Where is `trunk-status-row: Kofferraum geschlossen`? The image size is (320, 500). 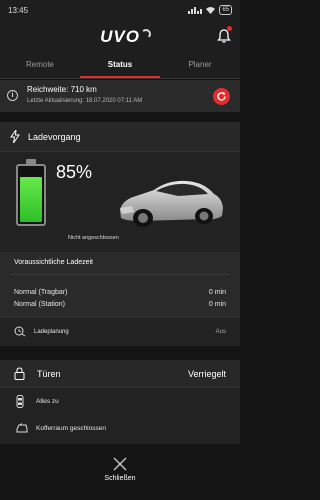 trunk-status-row: Kofferraum geschlossen is located at coordinates (120, 428).